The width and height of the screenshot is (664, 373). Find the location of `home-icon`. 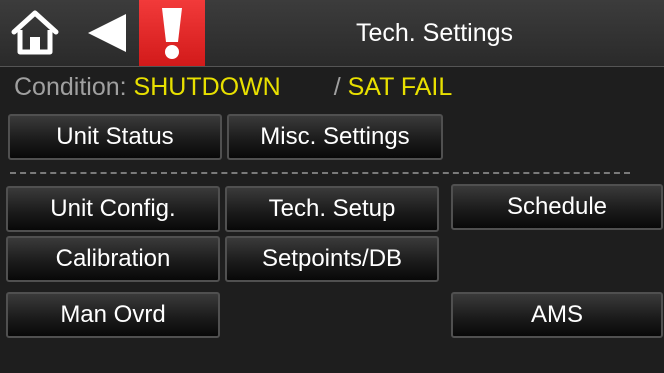

home-icon is located at coordinates (35, 33).